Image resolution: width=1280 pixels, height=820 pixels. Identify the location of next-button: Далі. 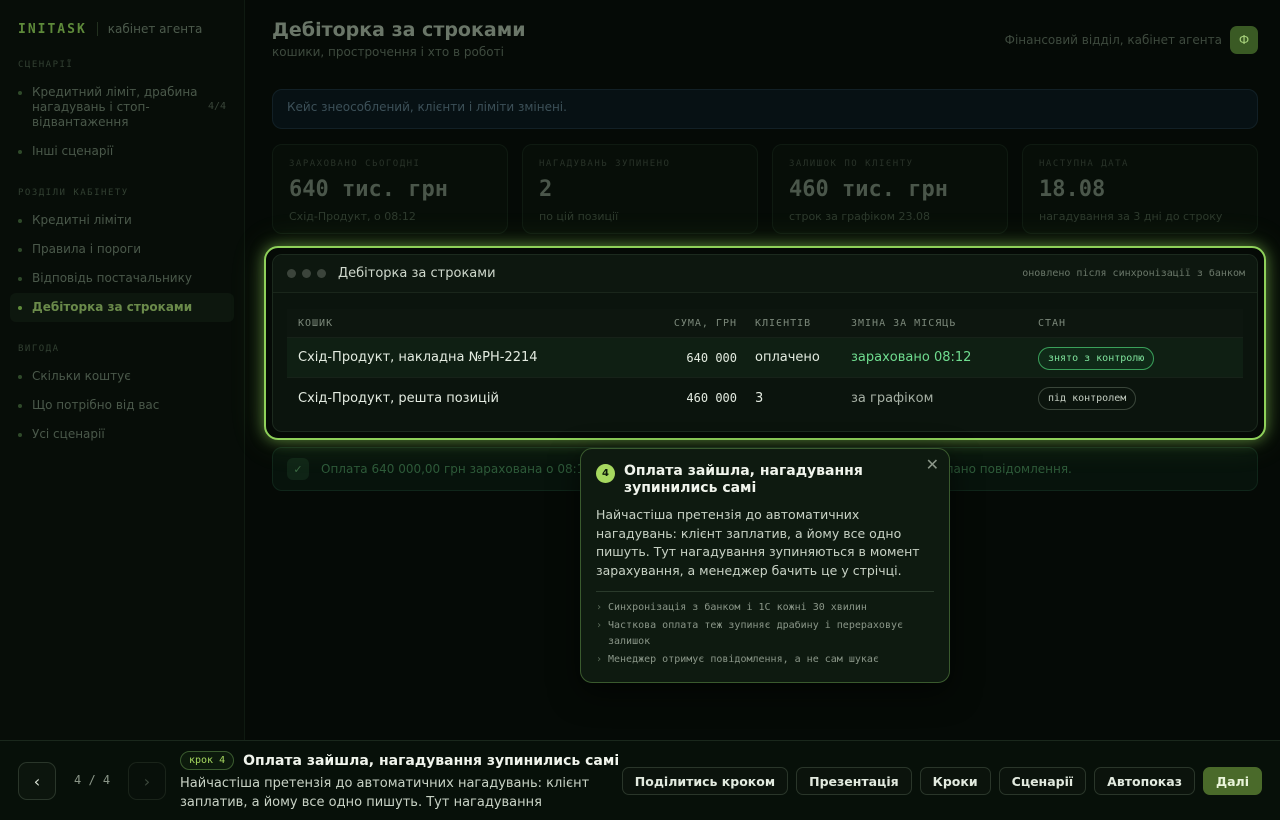
(1232, 781).